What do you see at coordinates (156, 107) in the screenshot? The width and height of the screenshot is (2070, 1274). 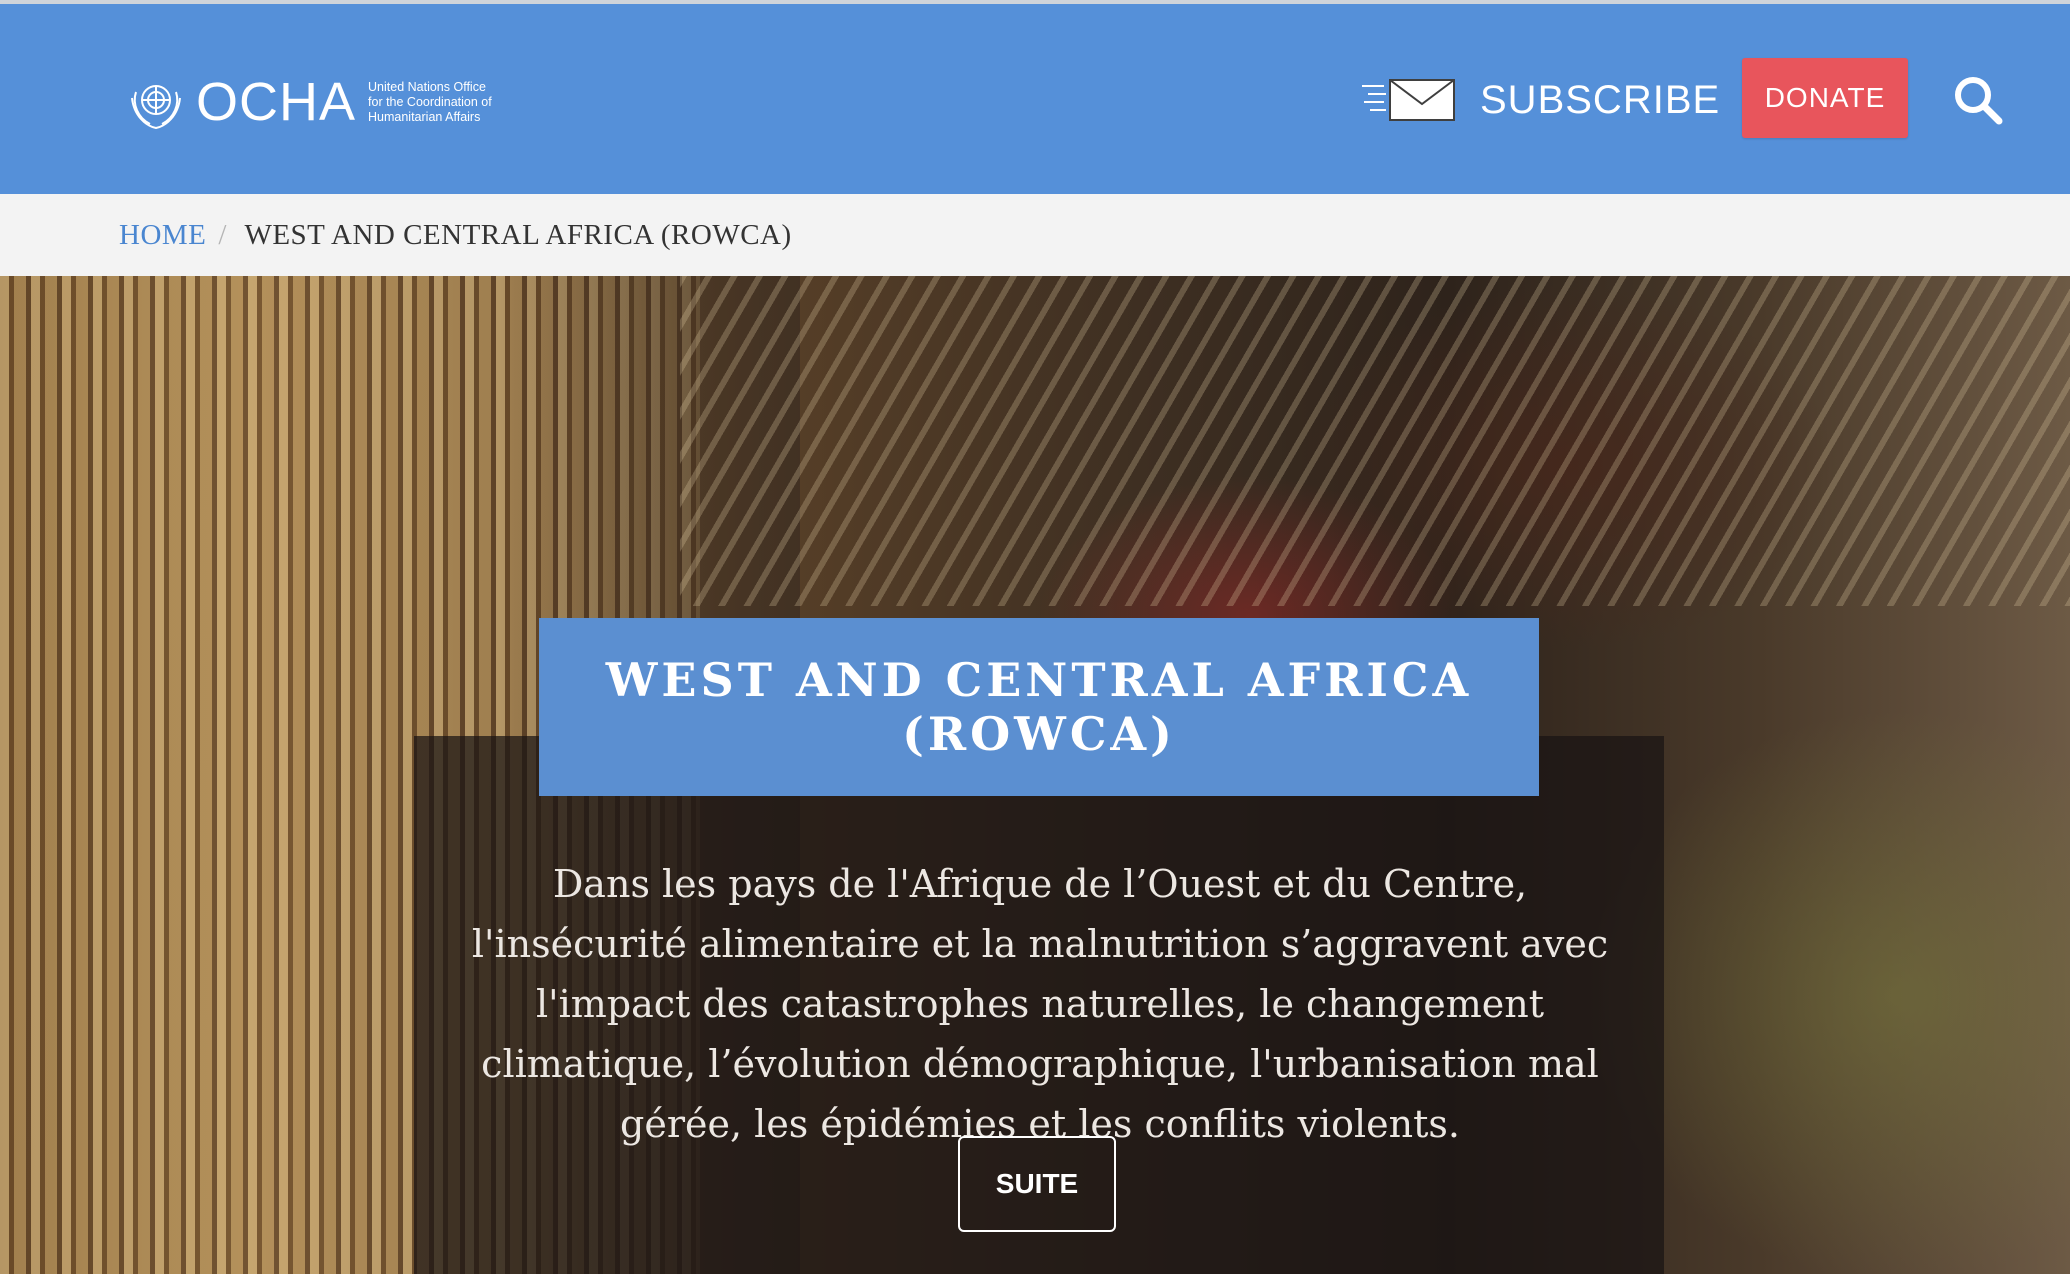 I see `un-emblem-icon` at bounding box center [156, 107].